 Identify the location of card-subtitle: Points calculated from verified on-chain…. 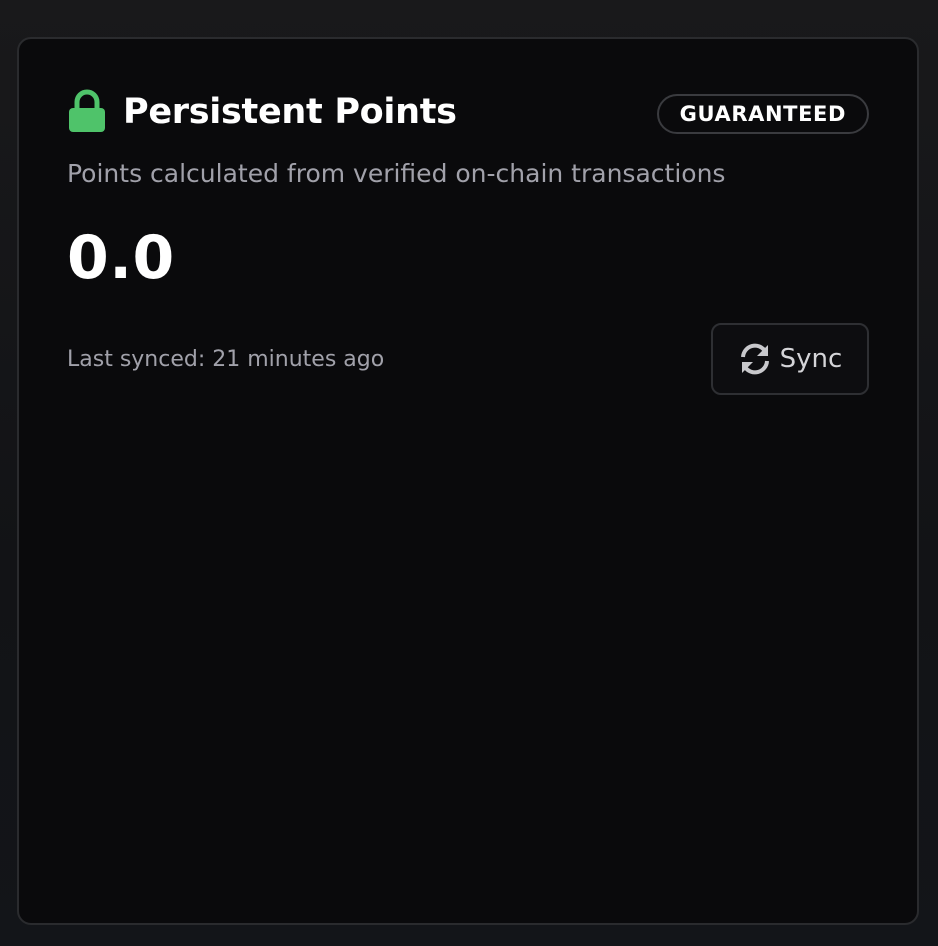
(396, 173).